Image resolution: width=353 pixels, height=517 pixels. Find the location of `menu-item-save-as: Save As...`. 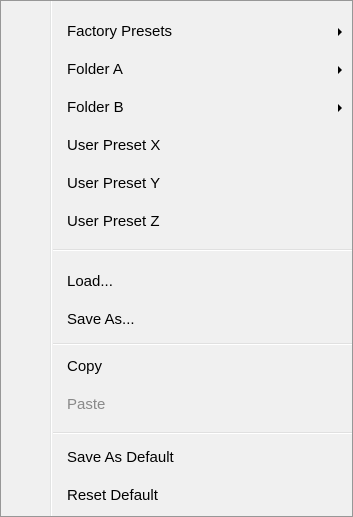

menu-item-save-as: Save As... is located at coordinates (176, 320).